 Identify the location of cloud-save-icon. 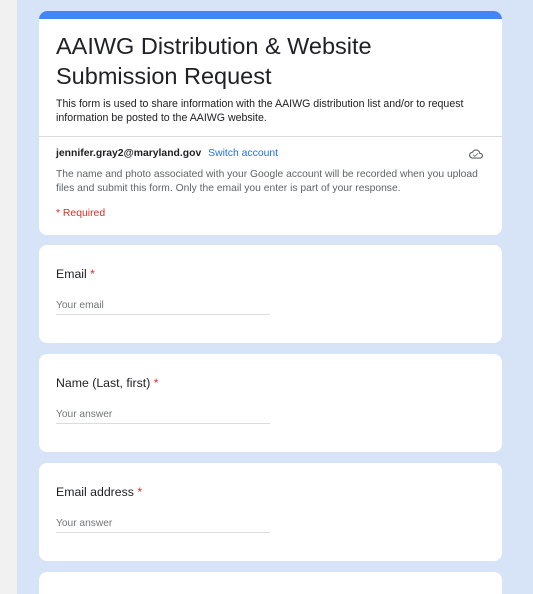
(476, 154).